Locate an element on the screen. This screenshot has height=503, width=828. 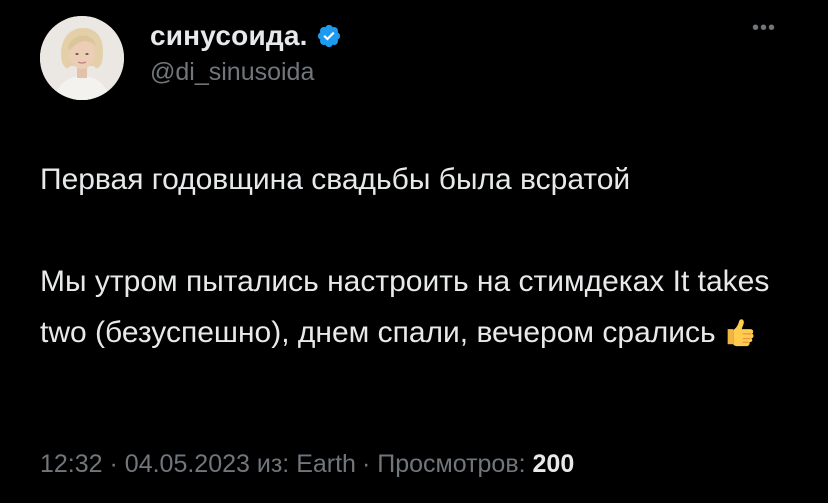
views-label: Просмотров: is located at coordinates (451, 464).